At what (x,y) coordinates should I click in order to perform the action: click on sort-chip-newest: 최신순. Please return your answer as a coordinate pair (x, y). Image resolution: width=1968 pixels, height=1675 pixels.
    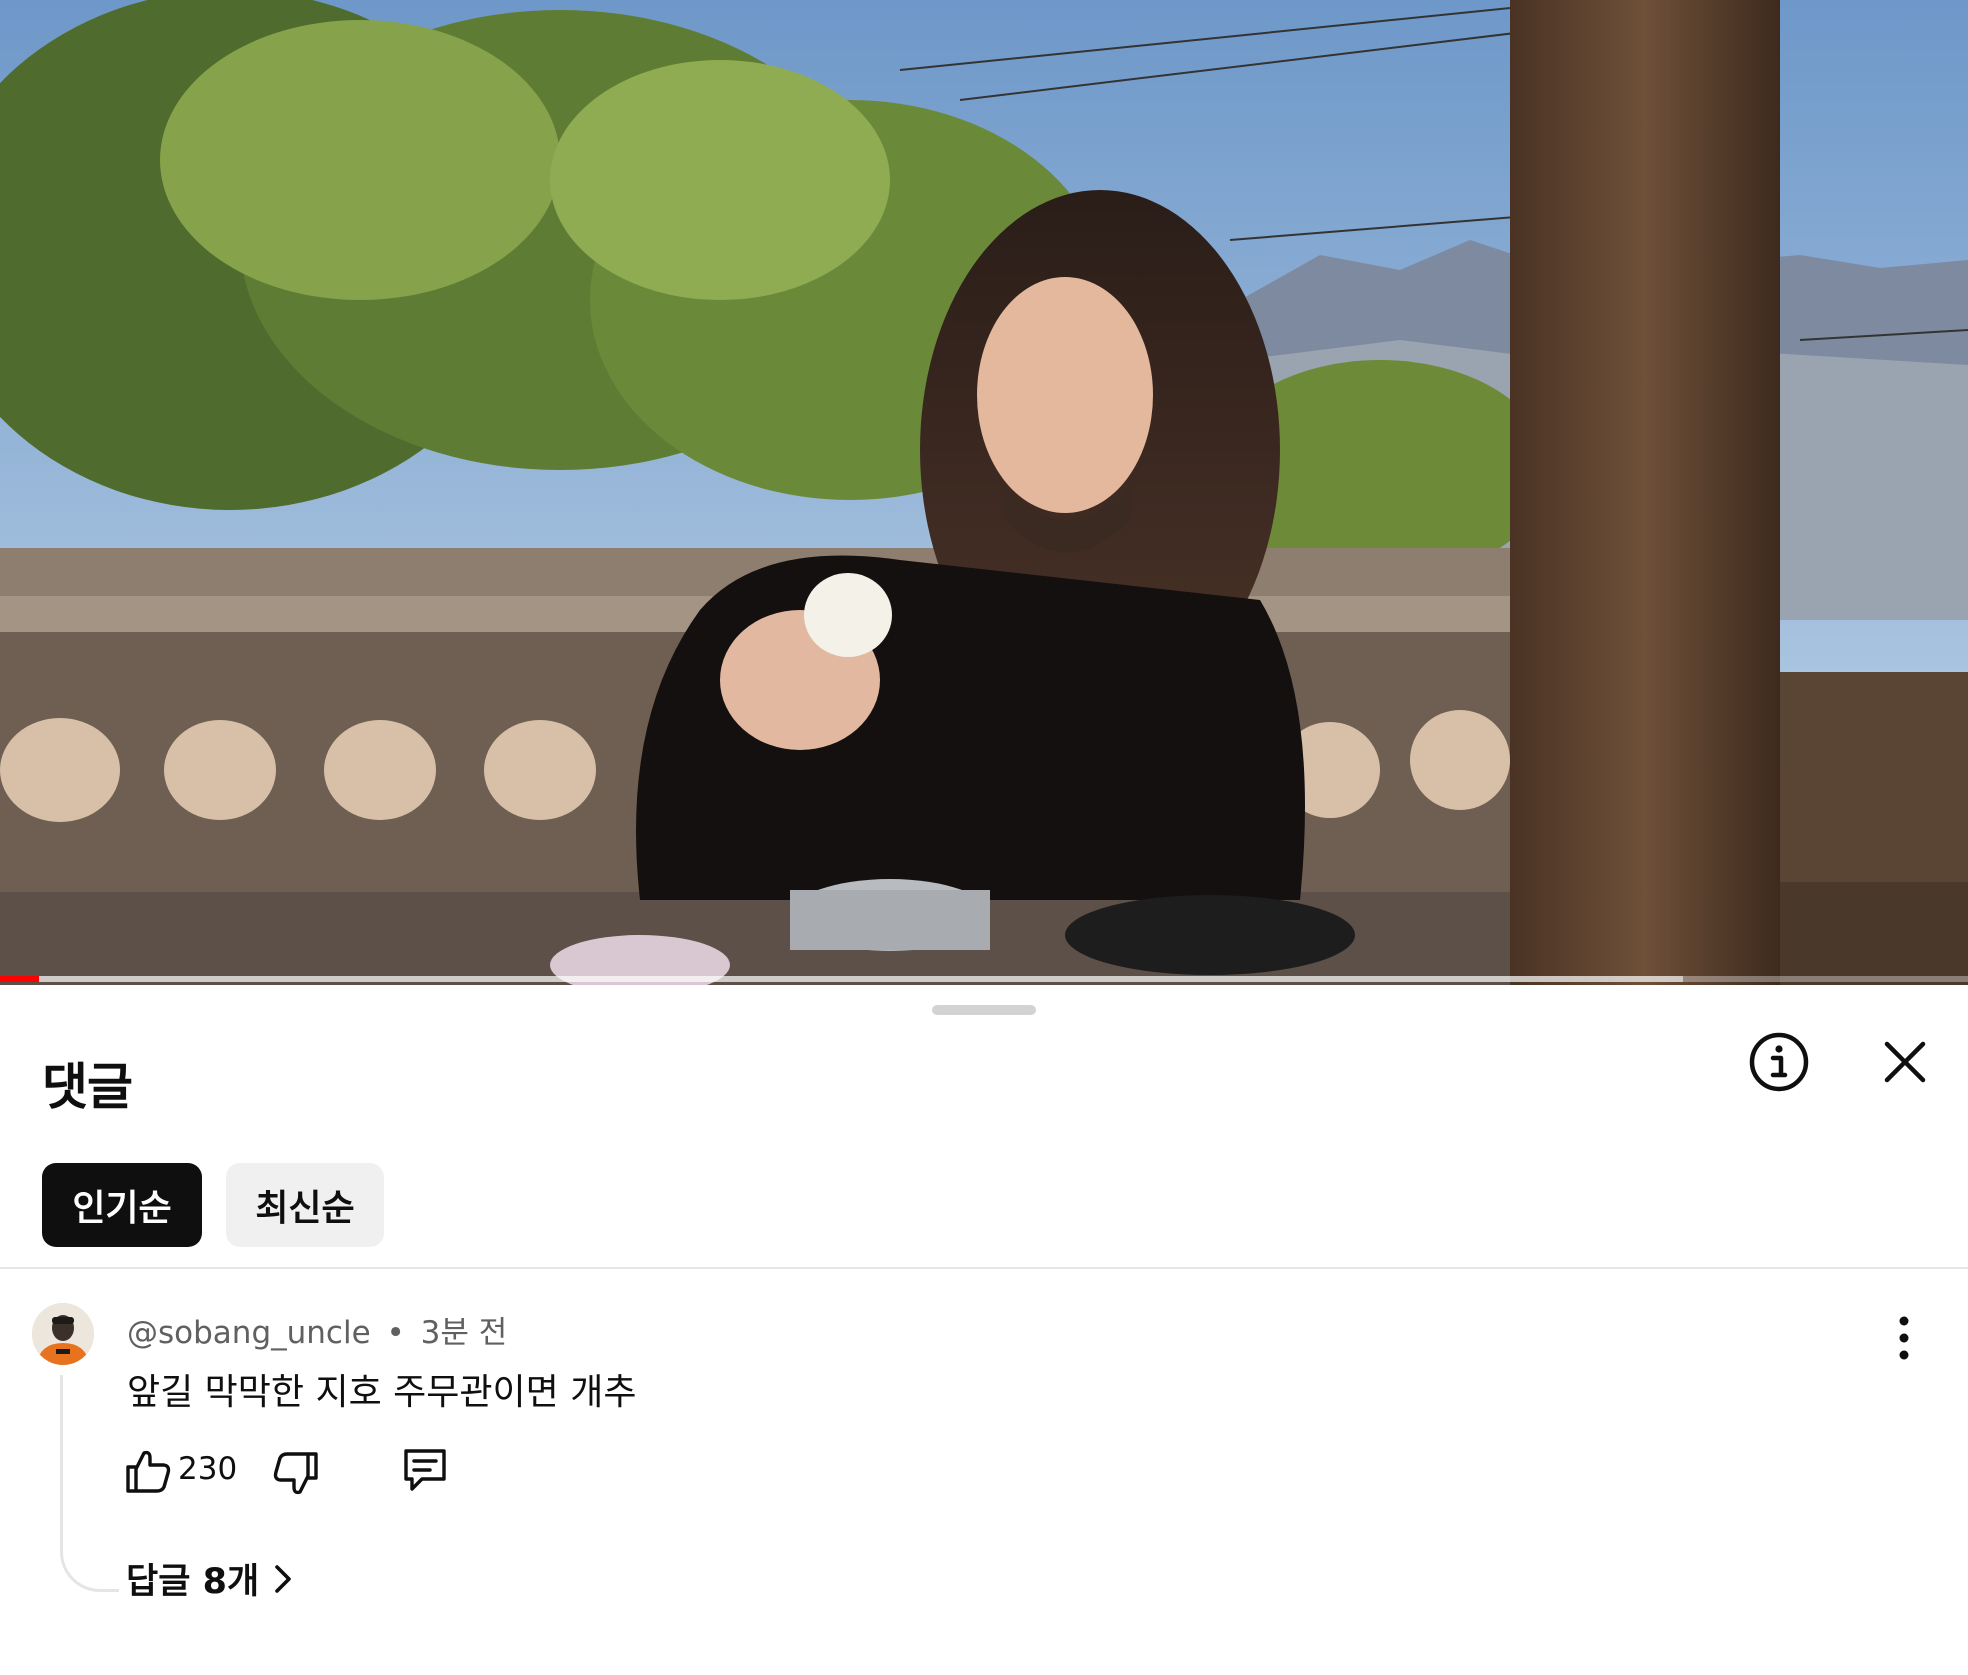
    Looking at the image, I should click on (305, 1205).